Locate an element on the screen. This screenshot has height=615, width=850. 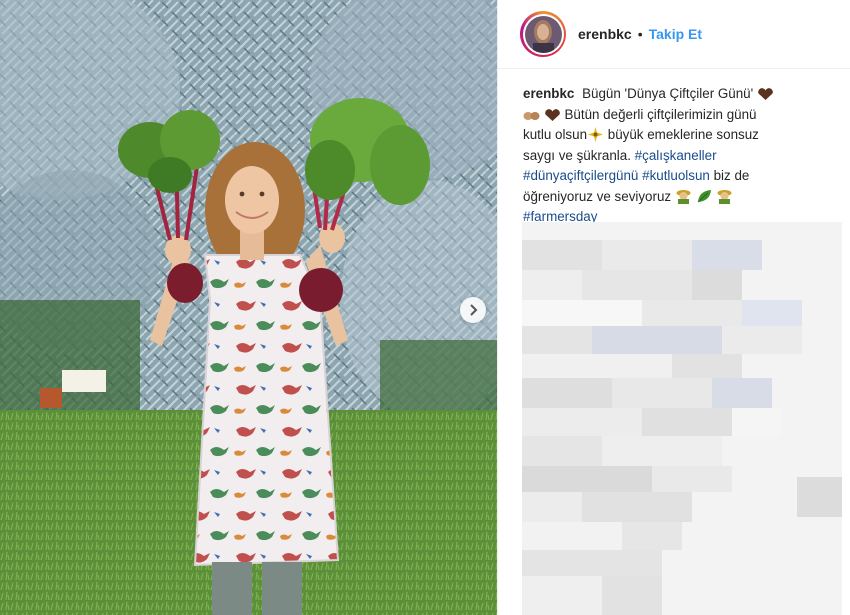
caption-text-2: Bütün değerli çiftçilerimizin günü is located at coordinates (660, 114).